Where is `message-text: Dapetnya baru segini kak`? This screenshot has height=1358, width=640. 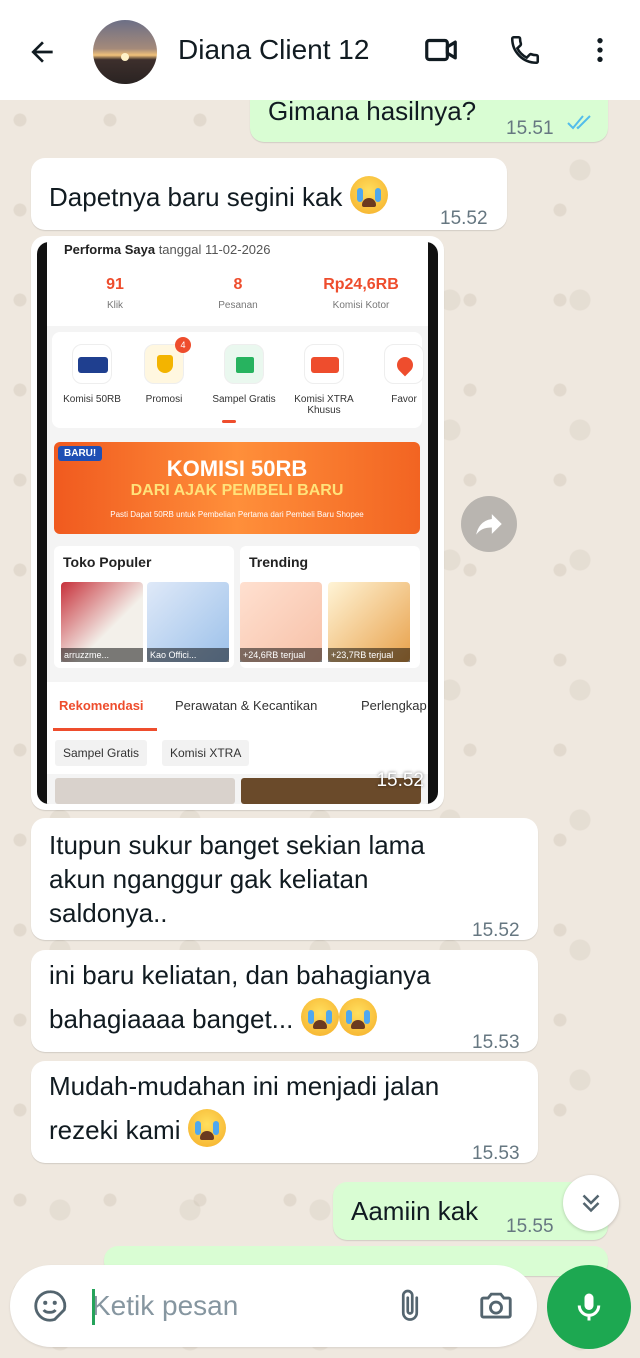 message-text: Dapetnya baru segini kak is located at coordinates (218, 195).